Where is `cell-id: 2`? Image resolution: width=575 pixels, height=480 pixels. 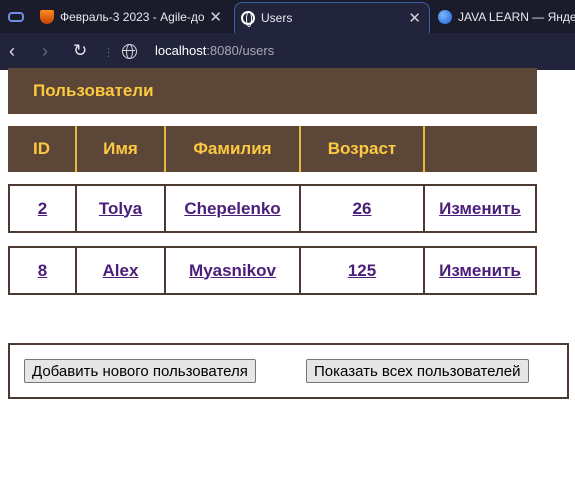 cell-id: 2 is located at coordinates (43, 208).